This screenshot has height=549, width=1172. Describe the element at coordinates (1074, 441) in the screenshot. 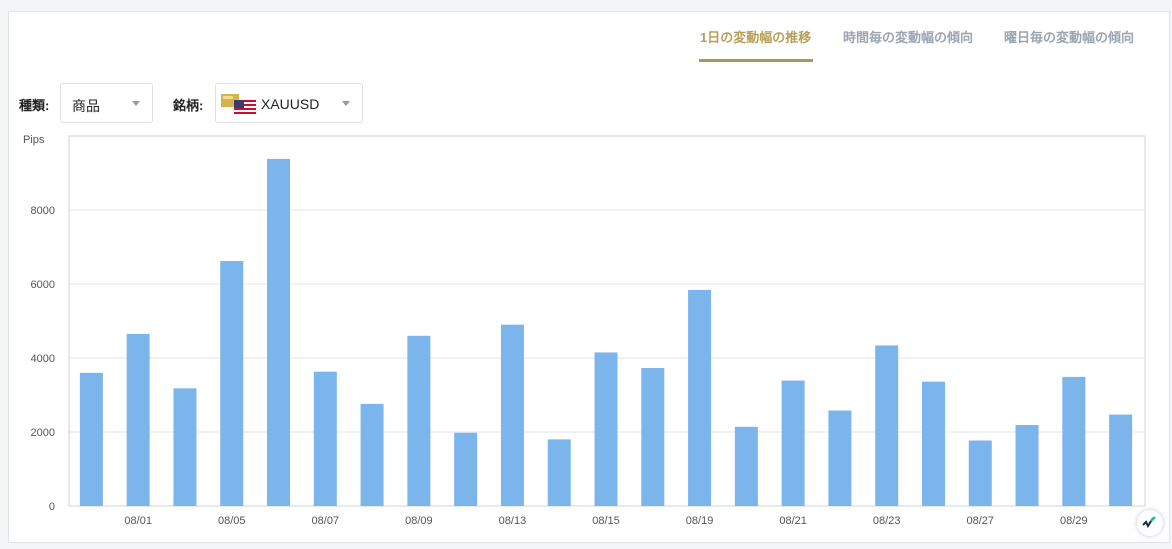

I see `bar-08/29` at that location.